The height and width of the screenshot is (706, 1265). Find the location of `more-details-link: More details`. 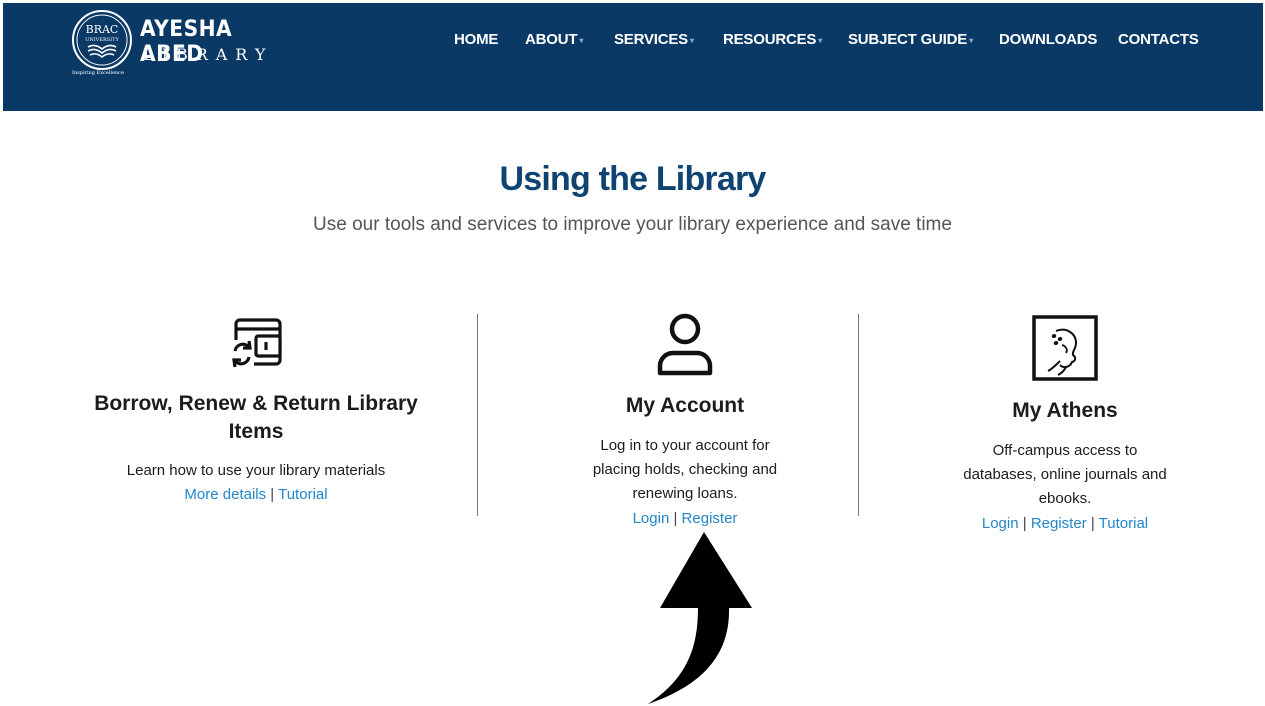

more-details-link: More details is located at coordinates (225, 494).